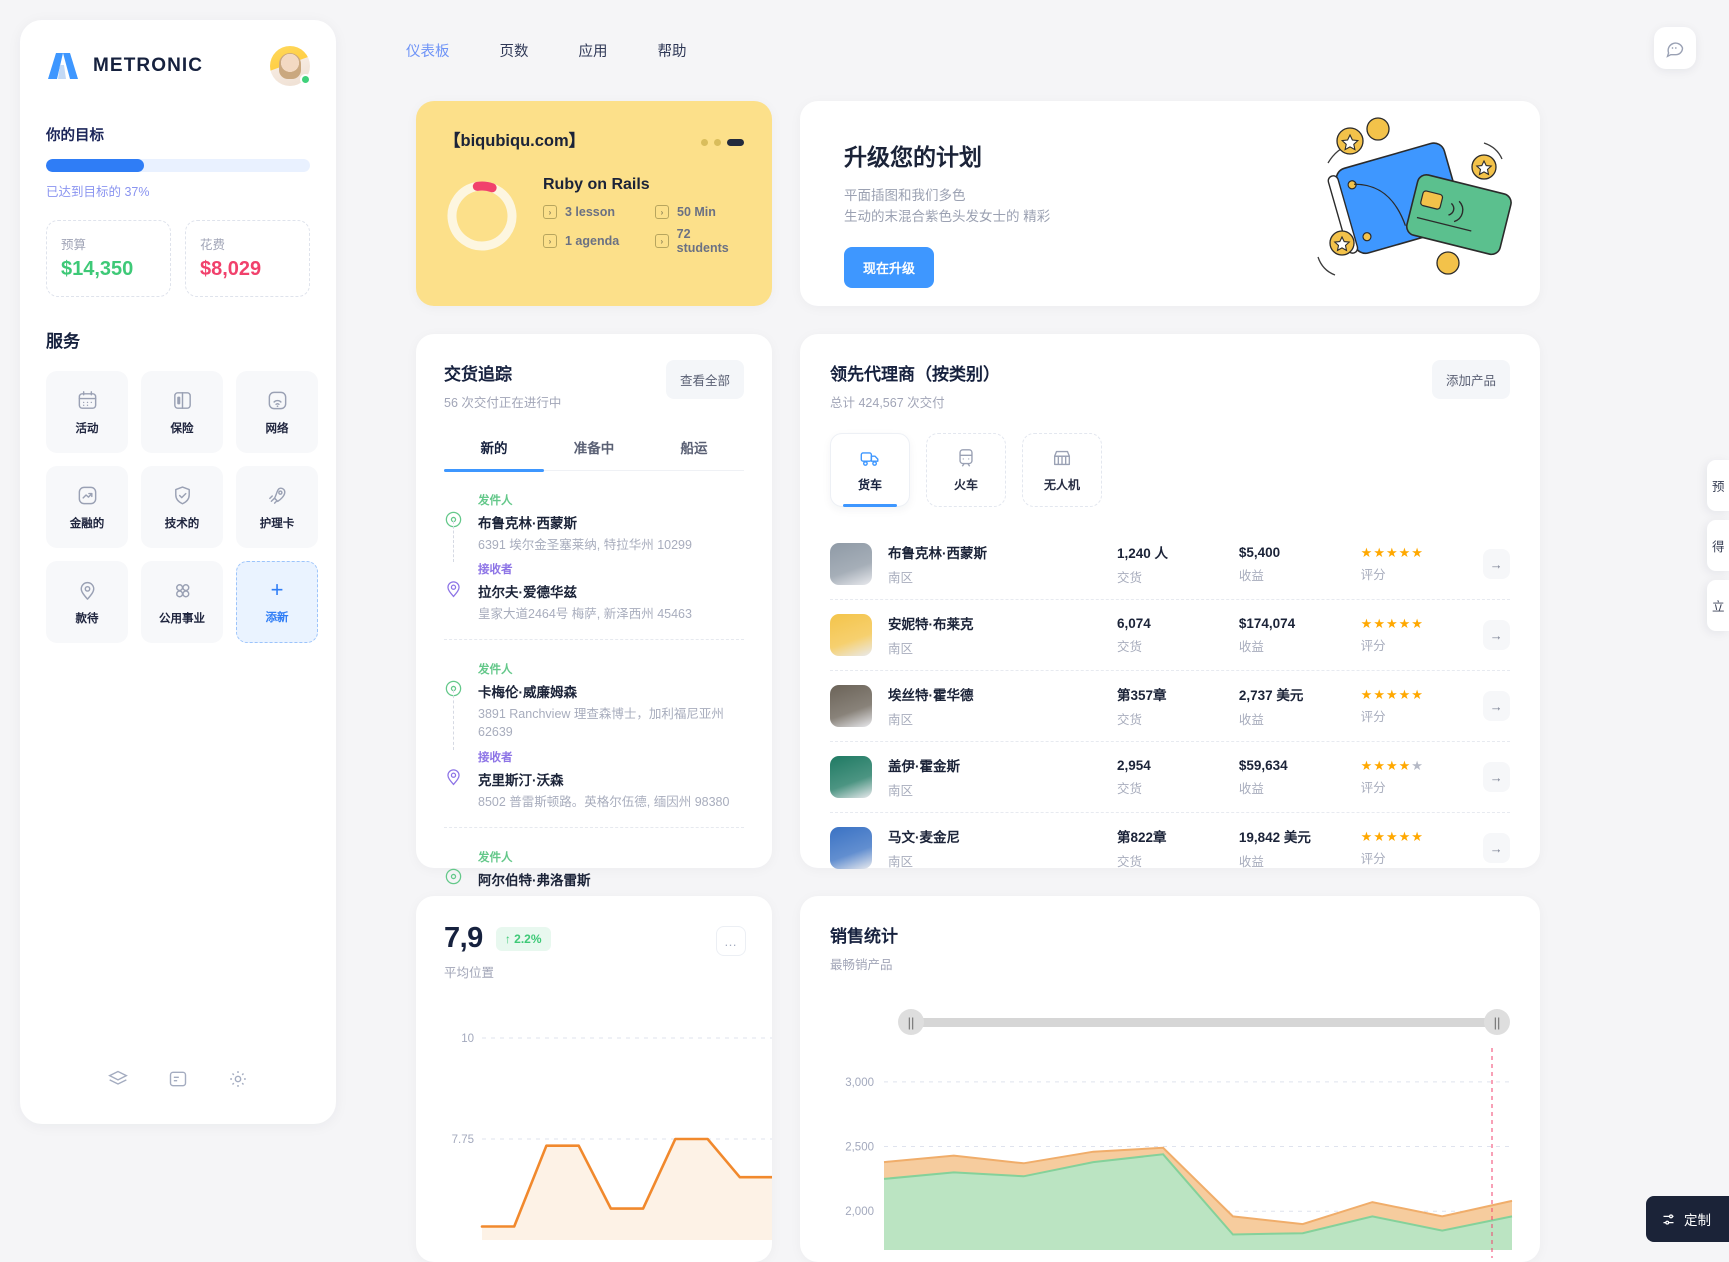  What do you see at coordinates (1675, 48) in the screenshot?
I see `chat-button` at bounding box center [1675, 48].